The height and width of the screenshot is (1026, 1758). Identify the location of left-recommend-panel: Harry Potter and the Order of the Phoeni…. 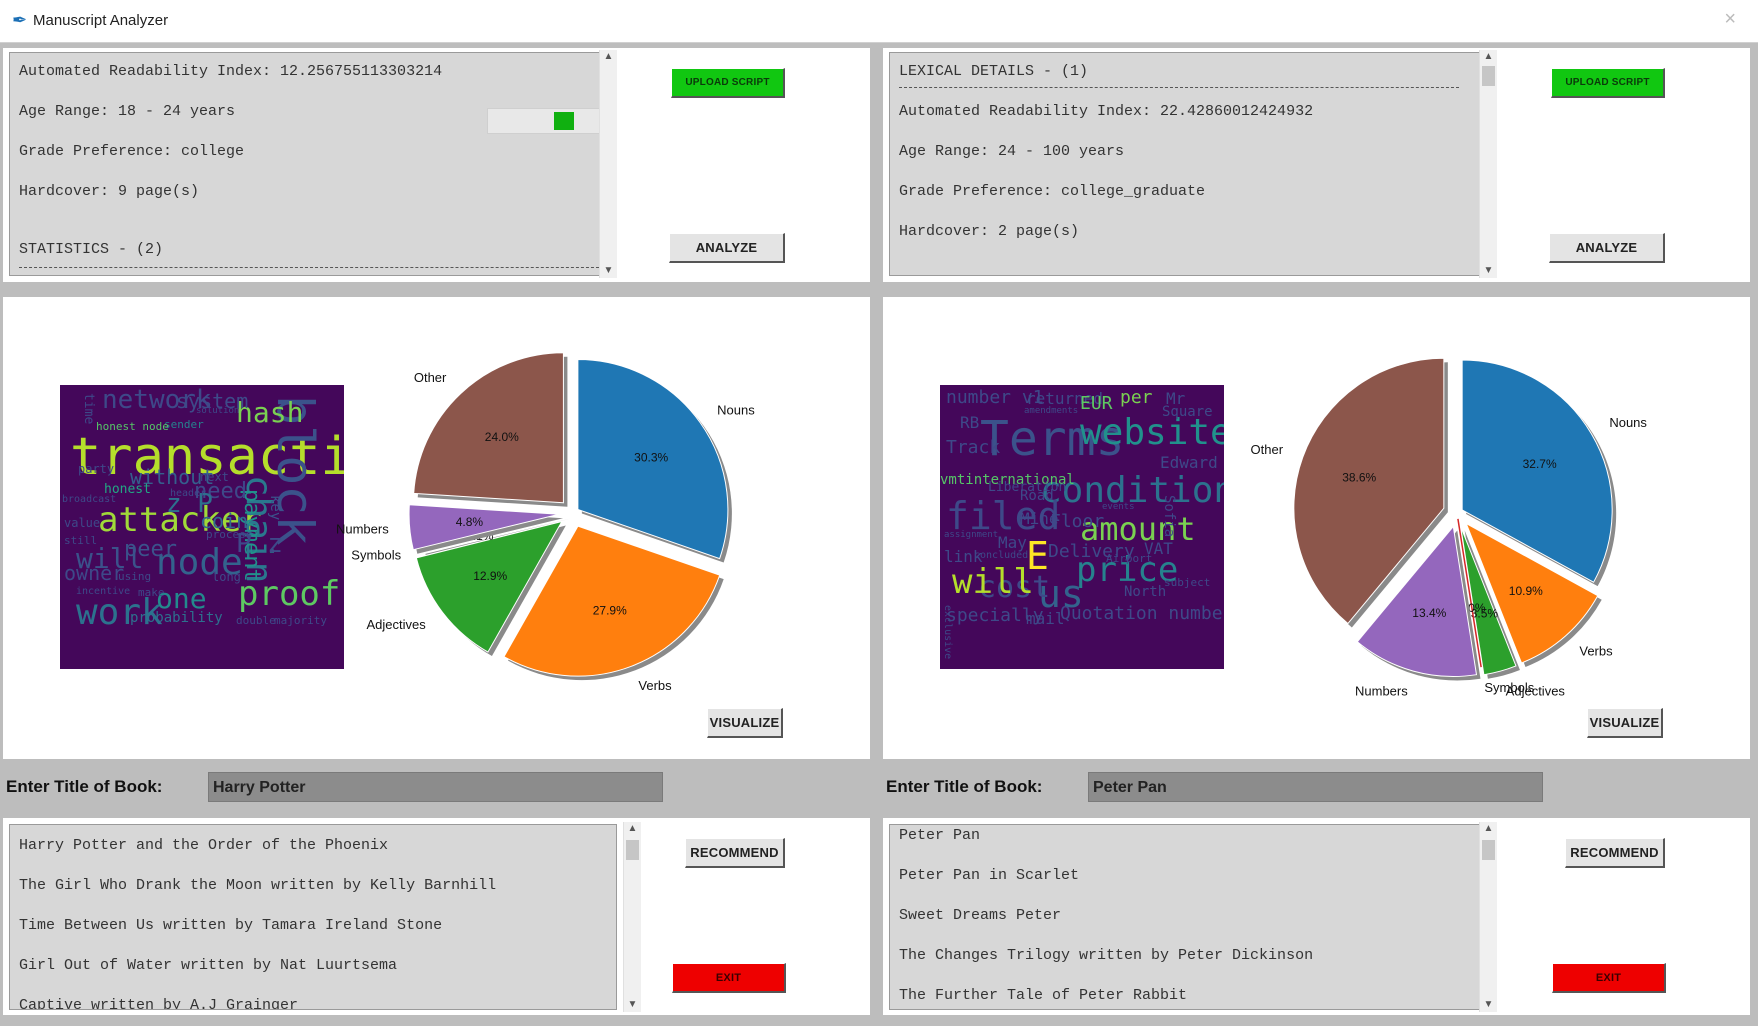
(436, 916).